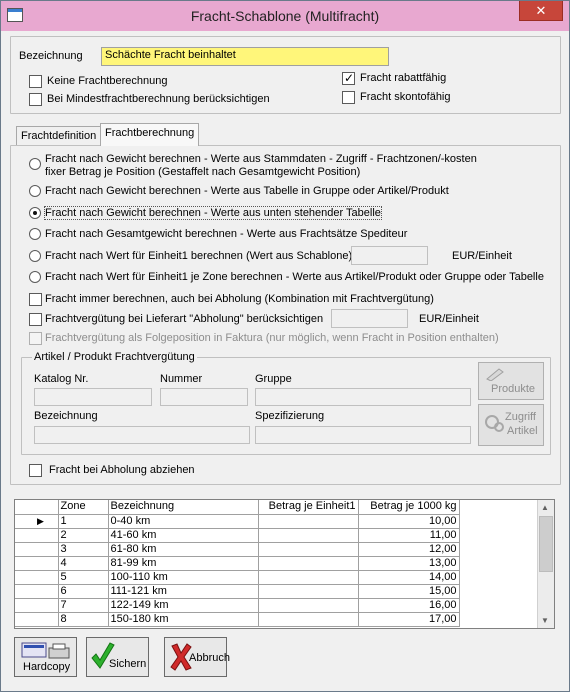  Describe the element at coordinates (35, 213) in the screenshot. I see `radio-unten-tabelle` at that location.